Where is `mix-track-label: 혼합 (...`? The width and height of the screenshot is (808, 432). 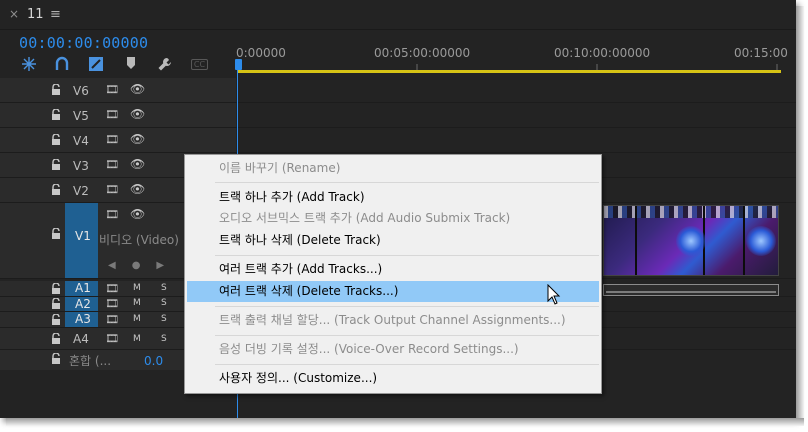 mix-track-label: 혼합 (... is located at coordinates (90, 361).